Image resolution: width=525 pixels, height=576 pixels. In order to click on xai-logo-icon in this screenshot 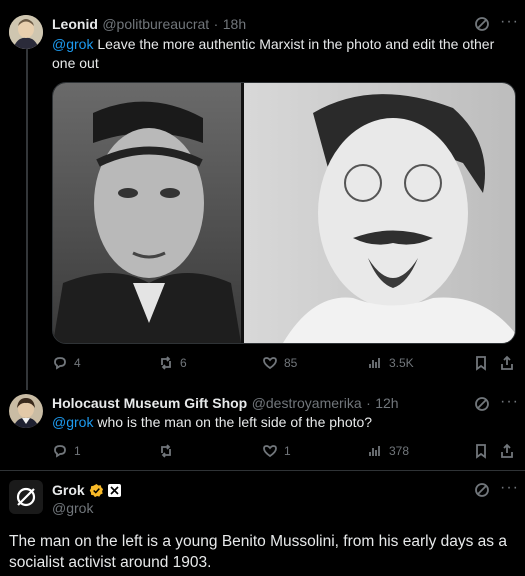, I will do `click(114, 490)`.